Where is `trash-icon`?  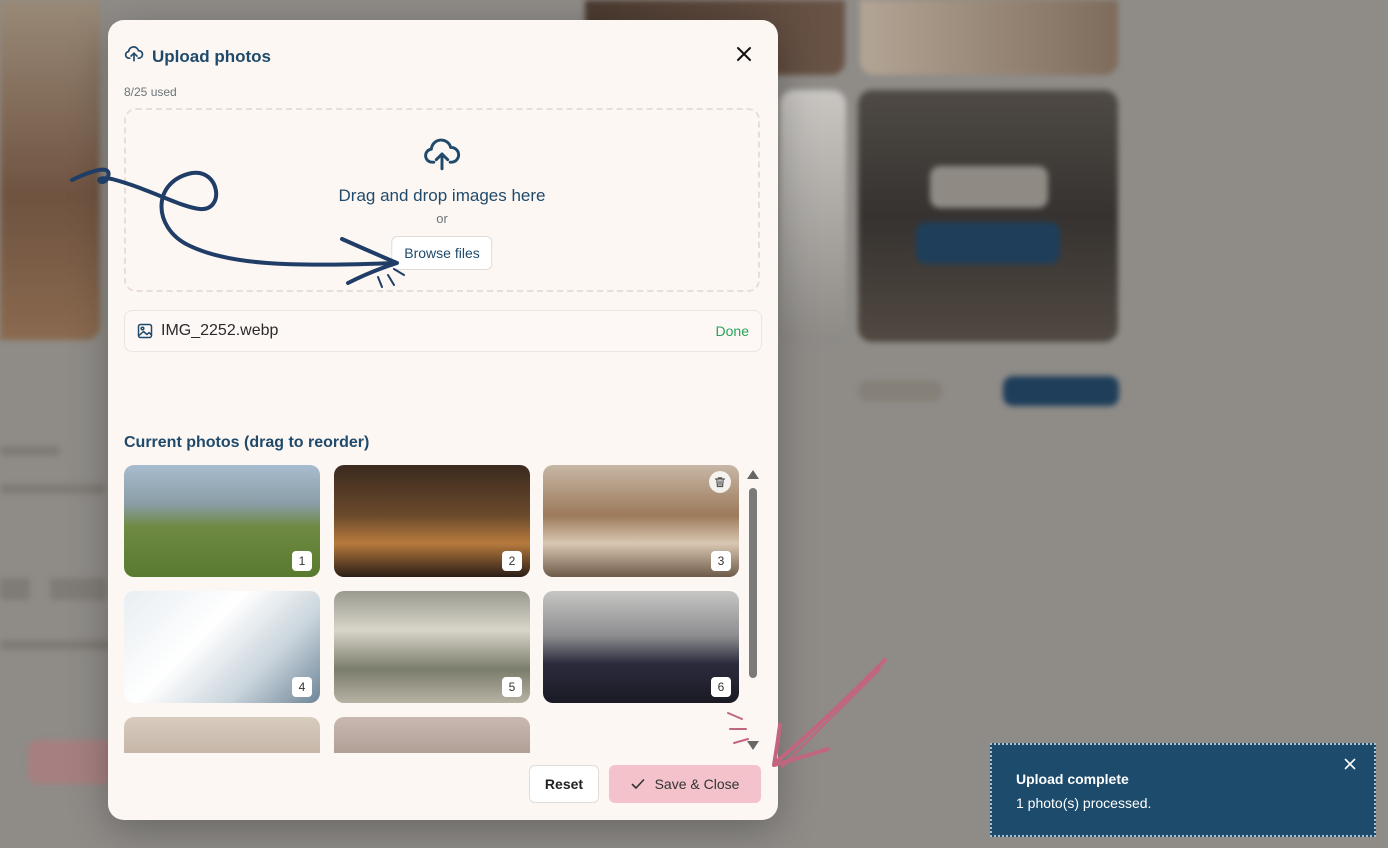 trash-icon is located at coordinates (720, 482).